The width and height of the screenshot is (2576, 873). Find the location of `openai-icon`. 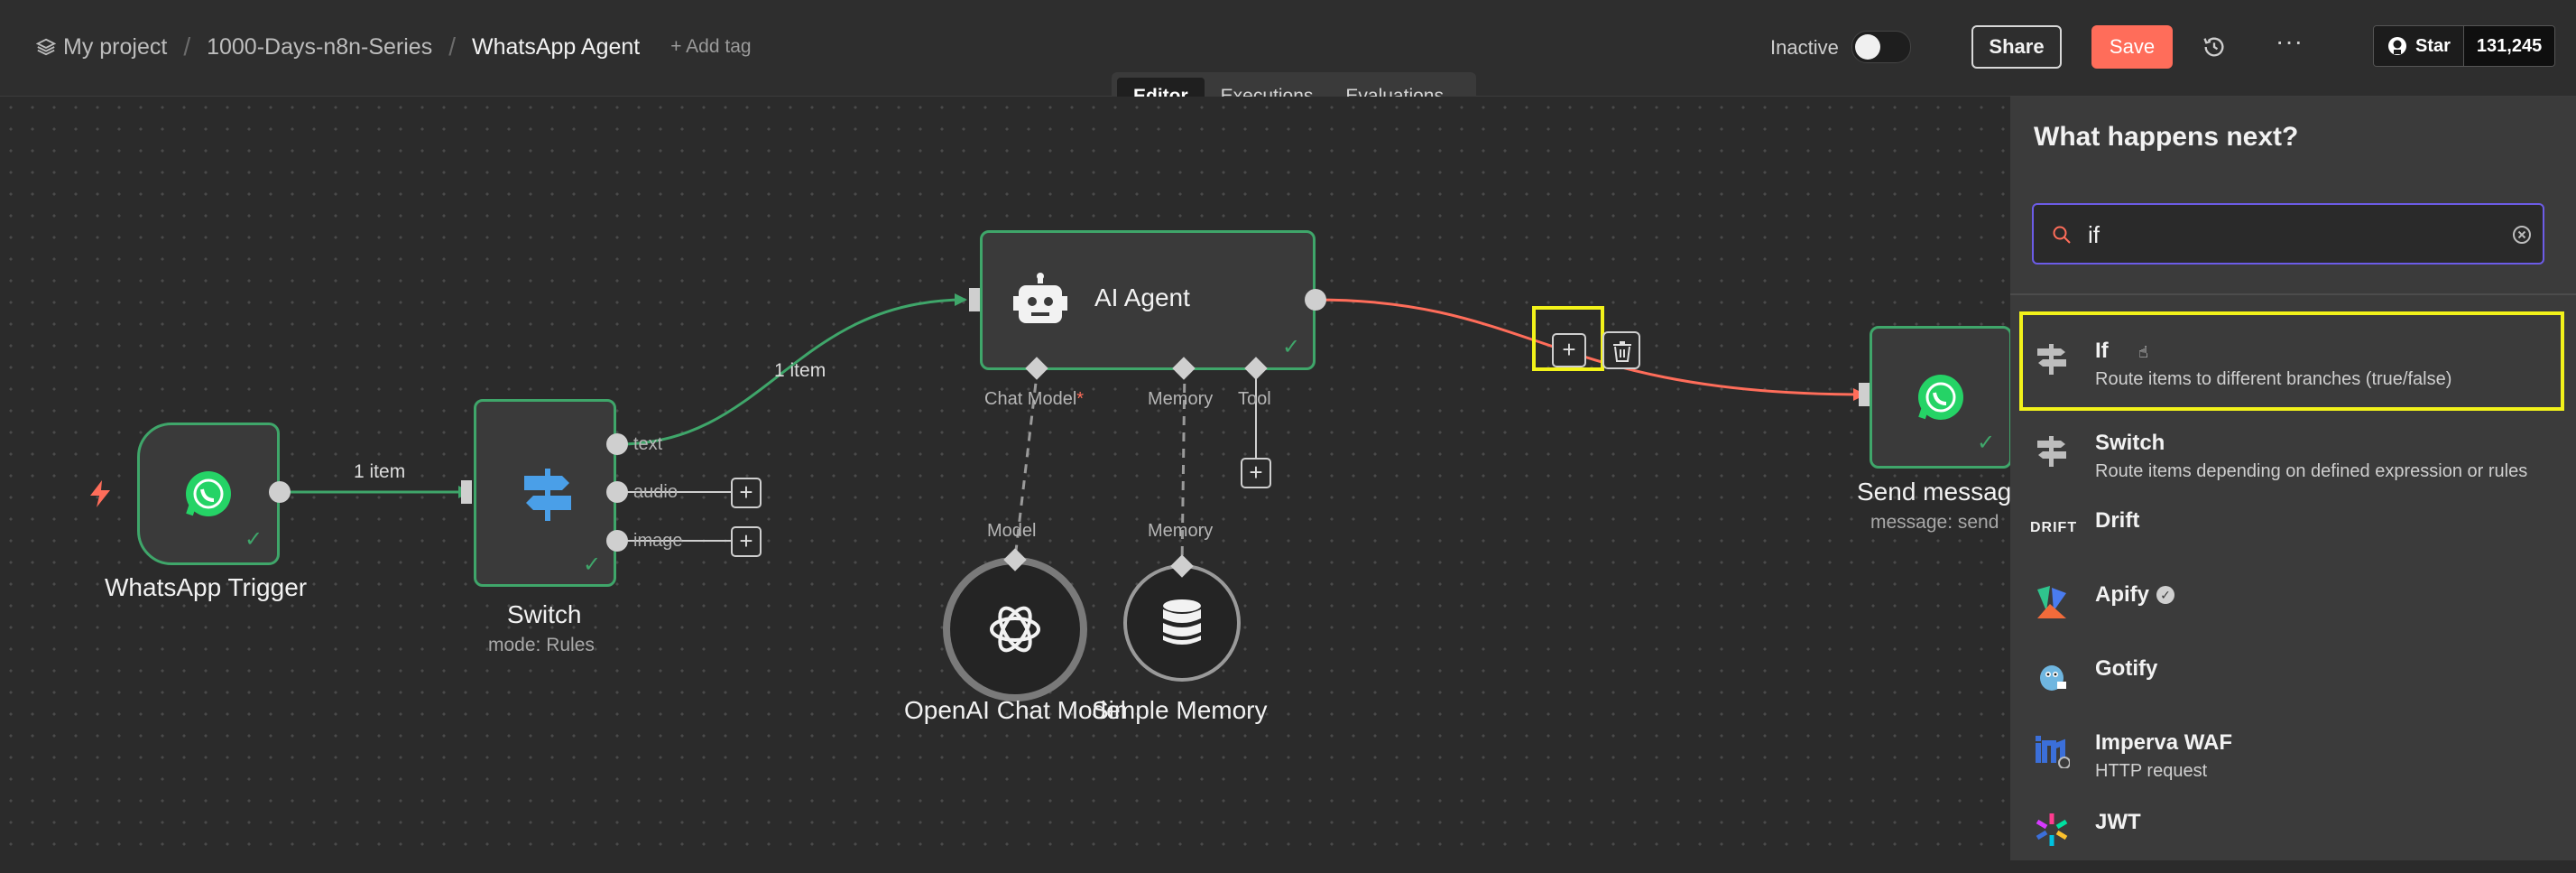

openai-icon is located at coordinates (1015, 630).